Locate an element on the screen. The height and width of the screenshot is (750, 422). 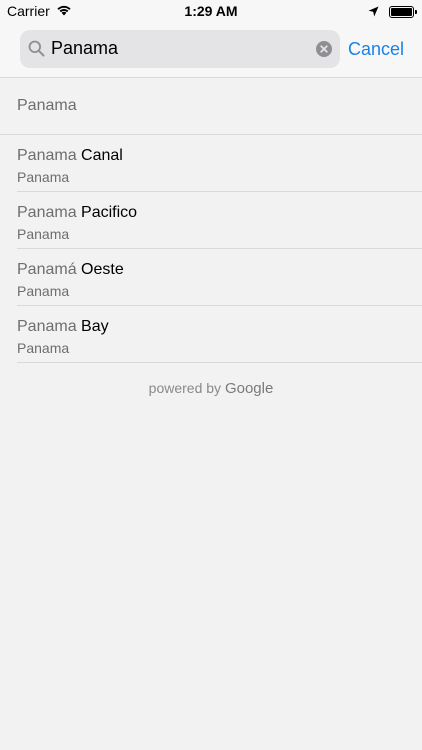
google-attribution: powered by Google is located at coordinates (211, 388).